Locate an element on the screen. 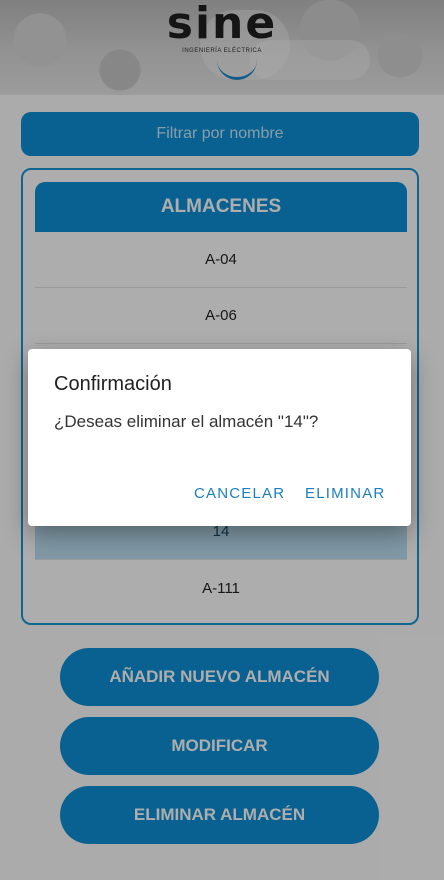  confirm-delete-button: ELIMINAR is located at coordinates (345, 493).